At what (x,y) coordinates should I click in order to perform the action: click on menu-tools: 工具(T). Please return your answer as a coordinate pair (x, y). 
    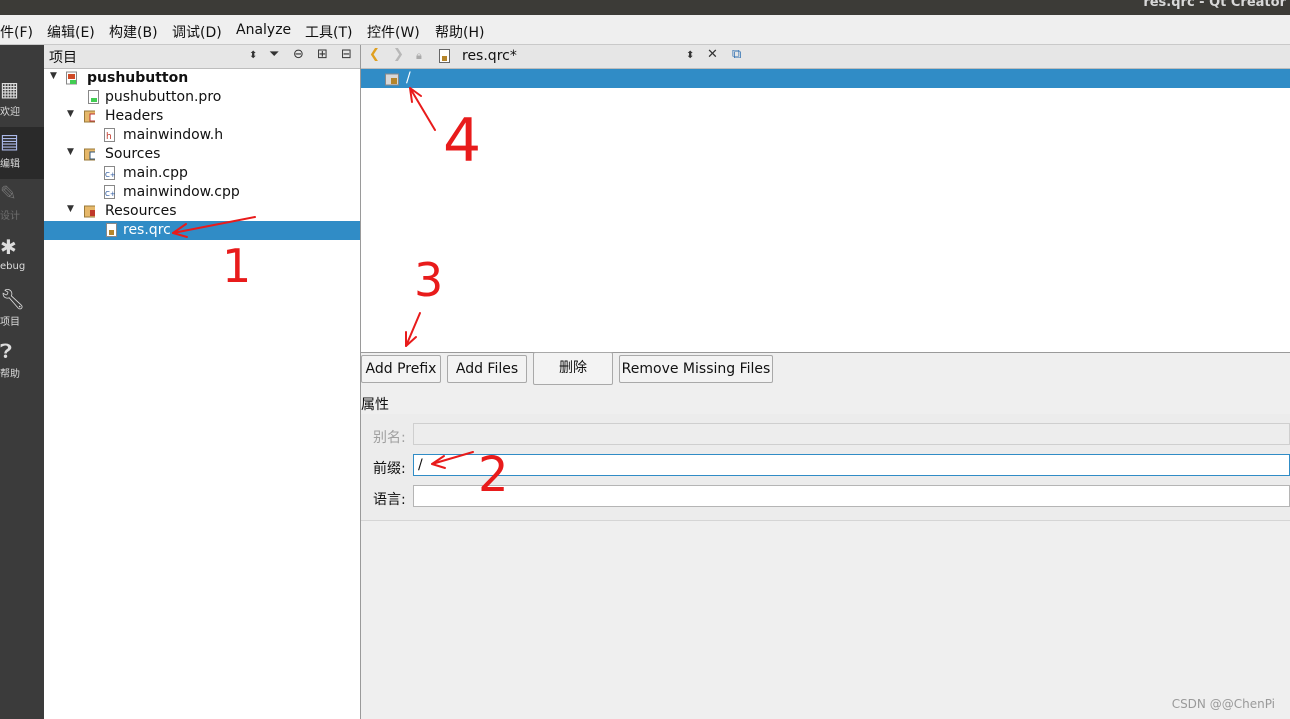
    Looking at the image, I should click on (328, 32).